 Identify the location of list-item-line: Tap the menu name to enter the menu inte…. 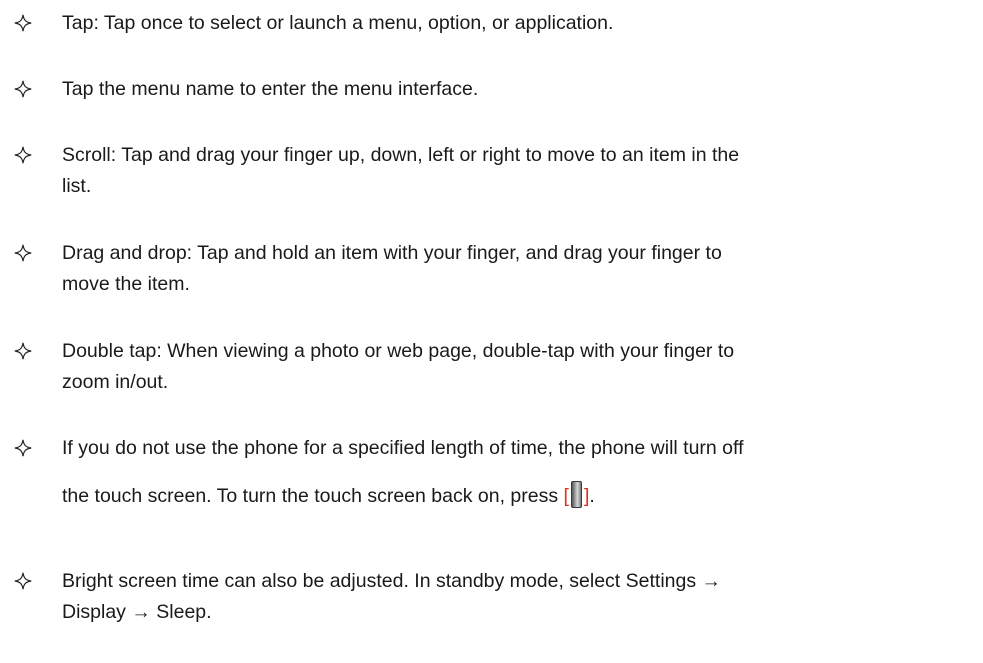
(270, 89).